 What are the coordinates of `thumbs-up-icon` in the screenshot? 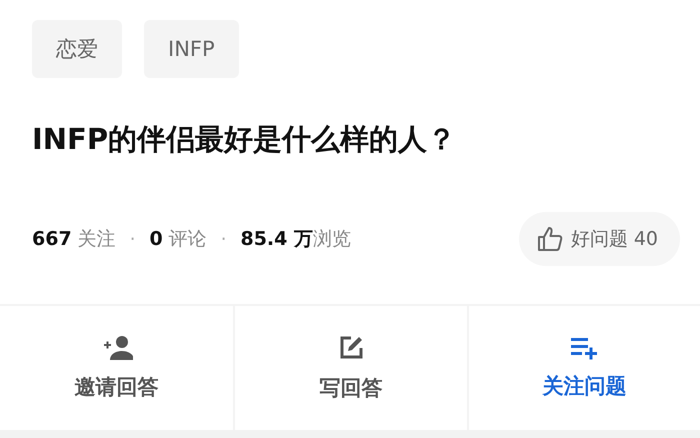 It's located at (549, 239).